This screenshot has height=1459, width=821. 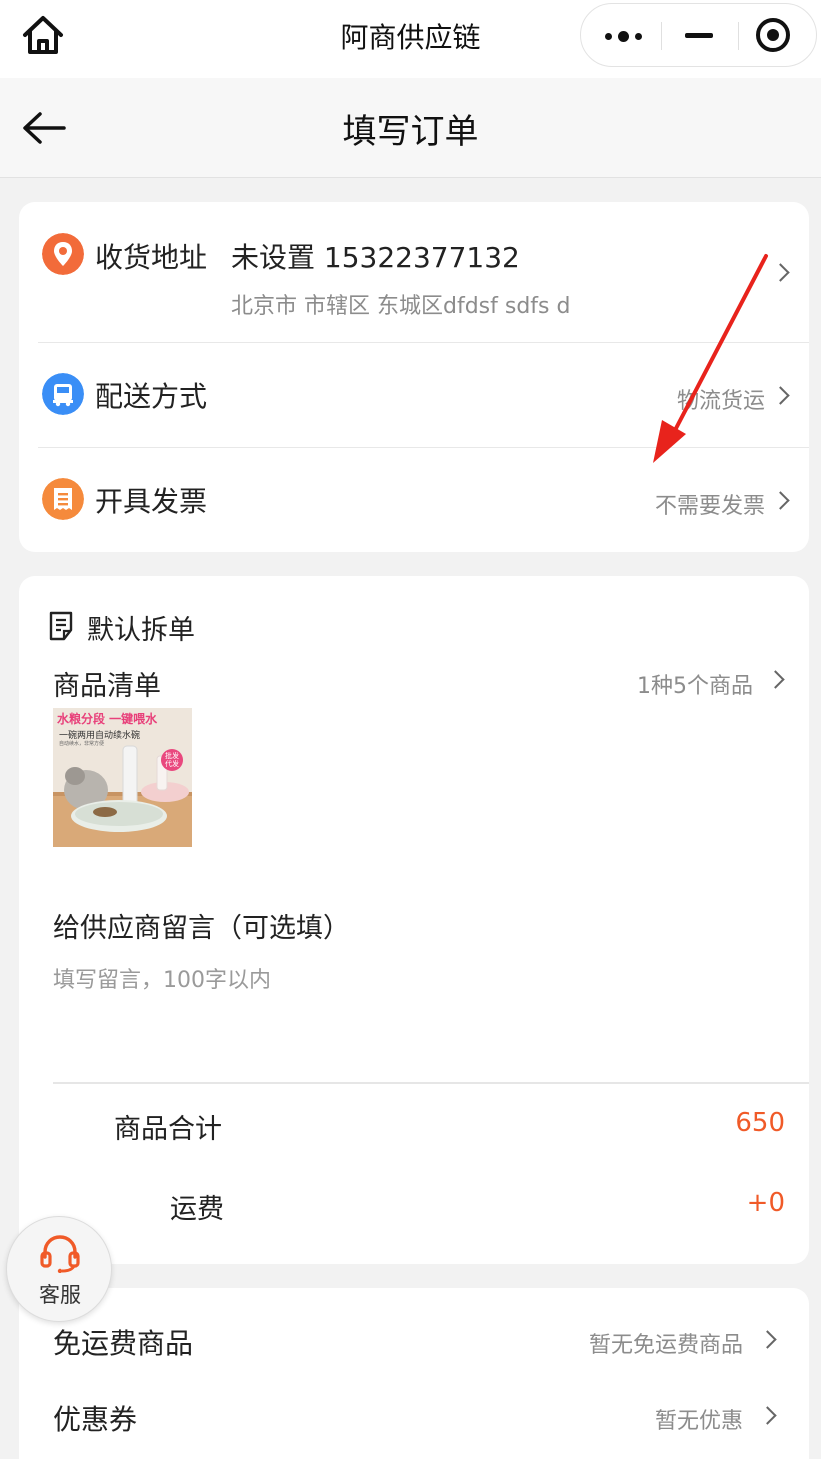 I want to click on receipt-icon, so click(x=63, y=499).